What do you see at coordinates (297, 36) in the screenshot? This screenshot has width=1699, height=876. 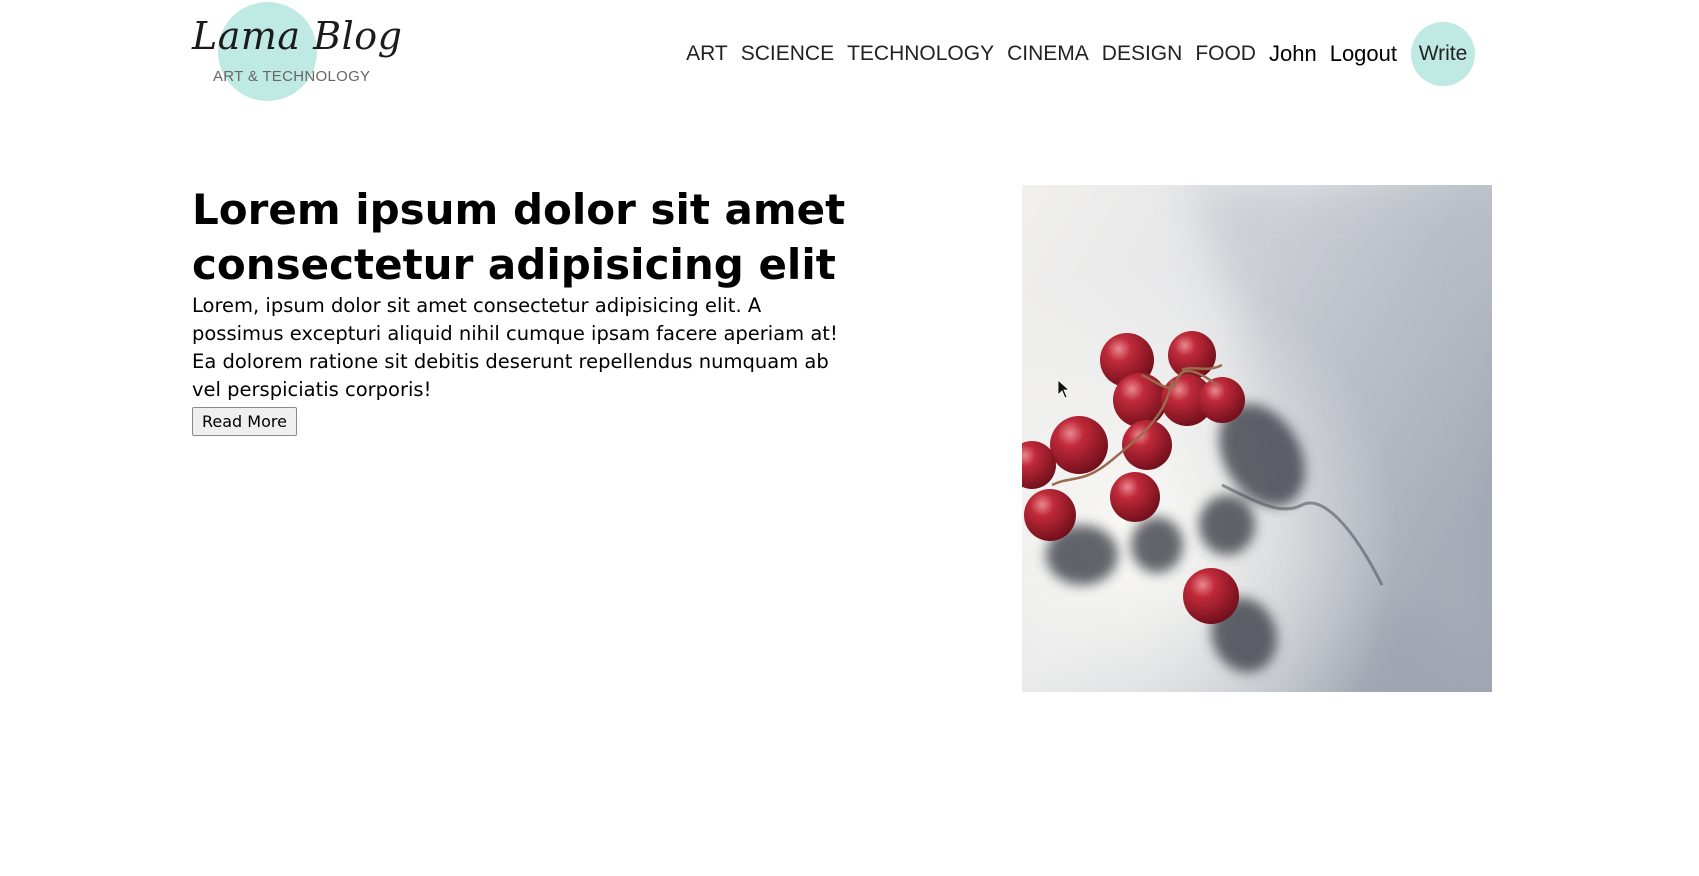 I see `logo-title: Lama Blog` at bounding box center [297, 36].